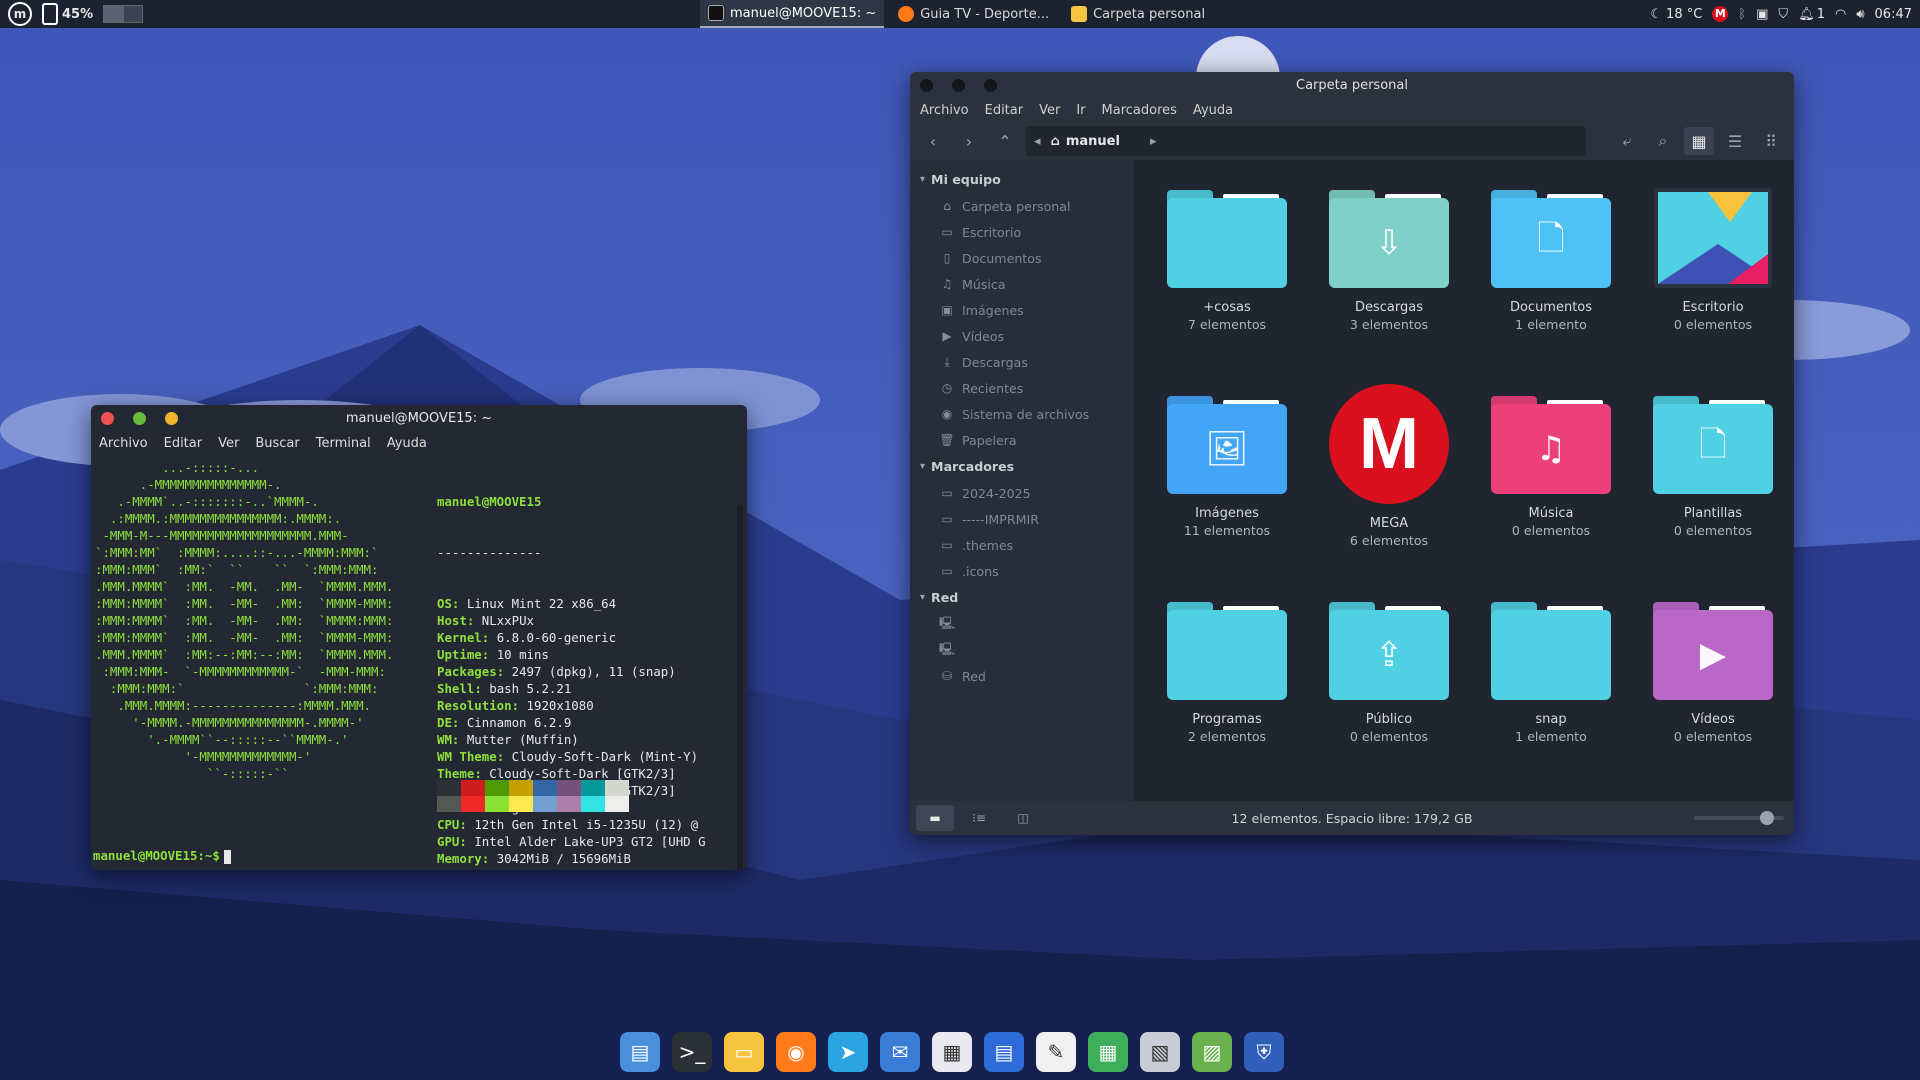 Image resolution: width=1920 pixels, height=1080 pixels. I want to click on terminal-titlebar: manuel@MOOVE15: ~, so click(419, 418).